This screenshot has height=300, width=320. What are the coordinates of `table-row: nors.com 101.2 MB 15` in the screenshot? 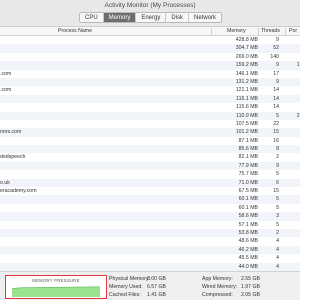 It's located at (150, 132).